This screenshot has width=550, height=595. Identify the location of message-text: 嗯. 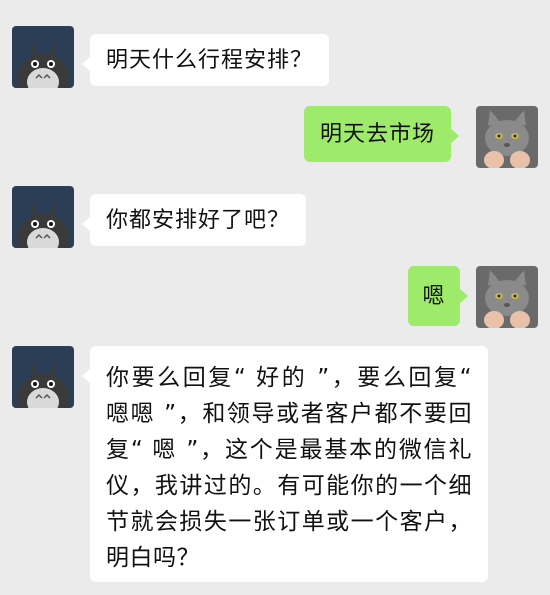
(434, 296).